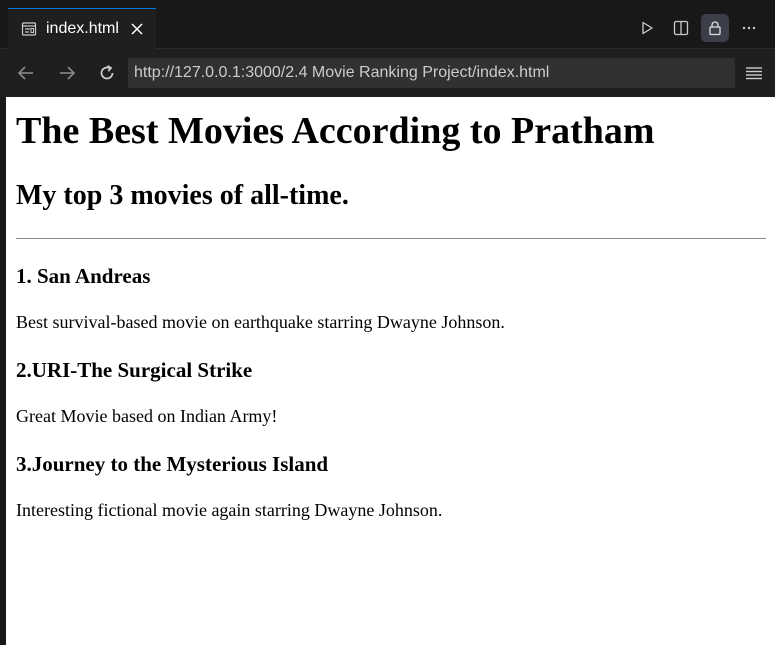  Describe the element at coordinates (137, 29) in the screenshot. I see `close-icon` at that location.